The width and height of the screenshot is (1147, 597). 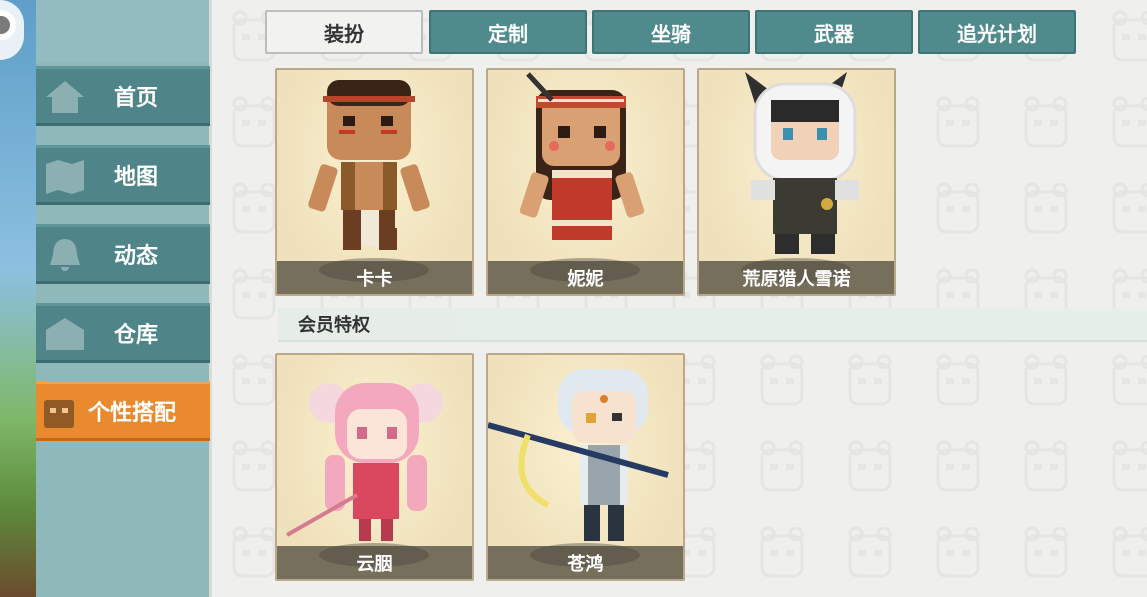 I want to click on sidebar-item-feed: 动态, so click(x=123, y=254).